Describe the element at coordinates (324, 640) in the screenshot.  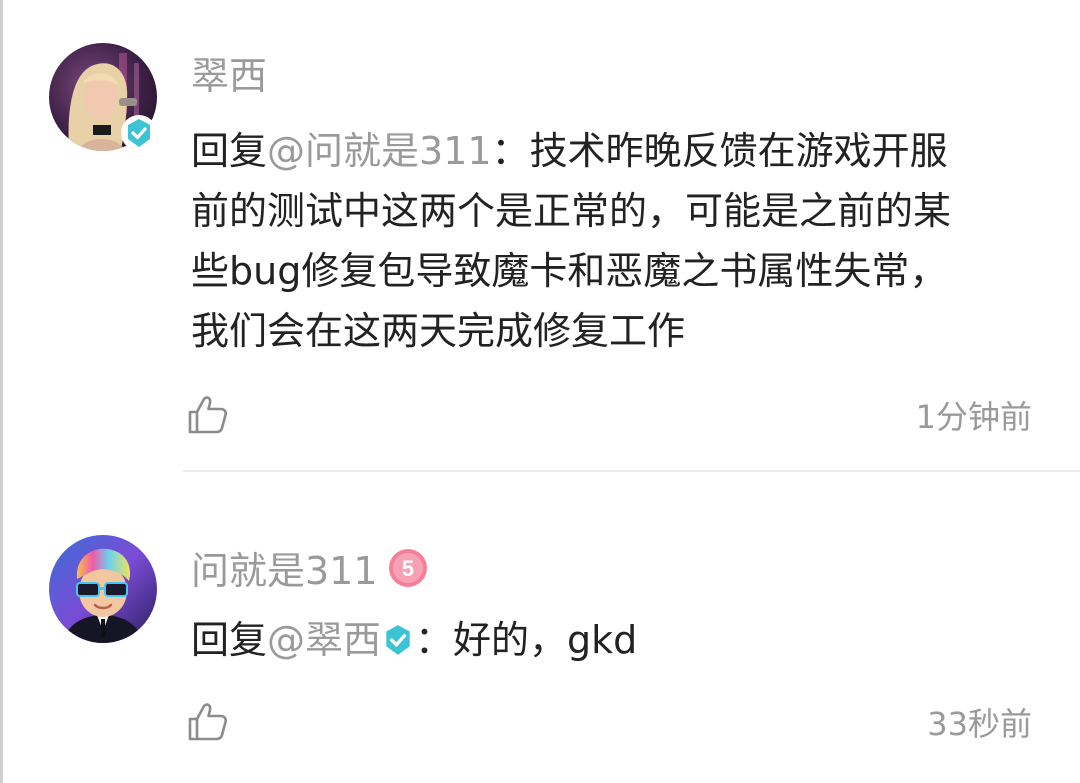
I see `mention-link: @翠西` at that location.